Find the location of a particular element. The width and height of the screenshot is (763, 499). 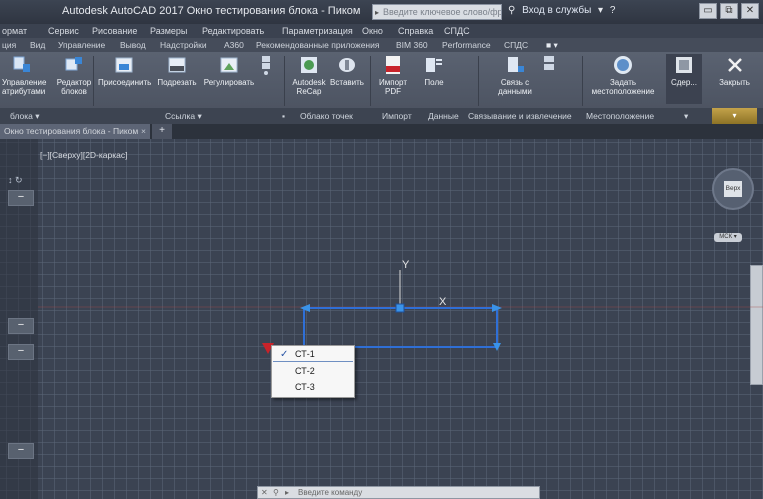

option-label: СТ-3 is located at coordinates (305, 387).